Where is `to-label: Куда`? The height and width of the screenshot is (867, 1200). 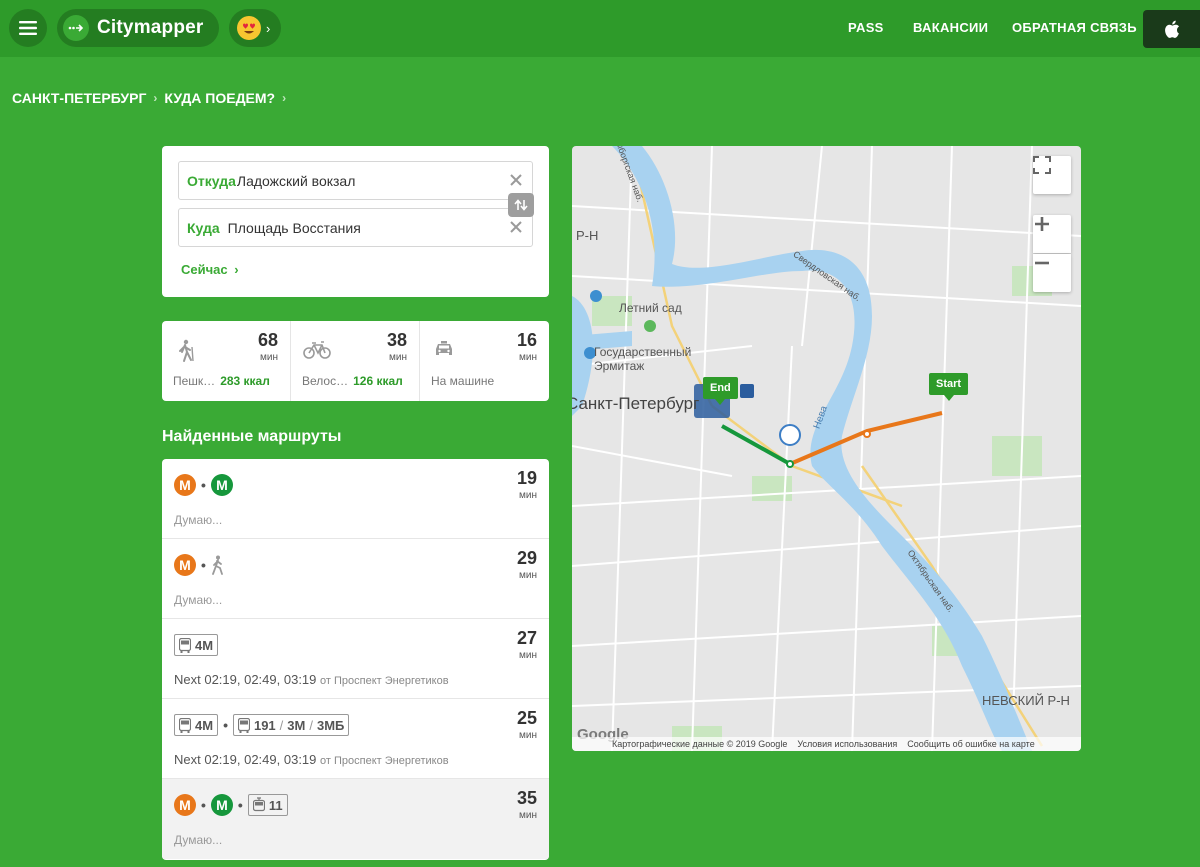
to-label: Куда is located at coordinates (203, 227).